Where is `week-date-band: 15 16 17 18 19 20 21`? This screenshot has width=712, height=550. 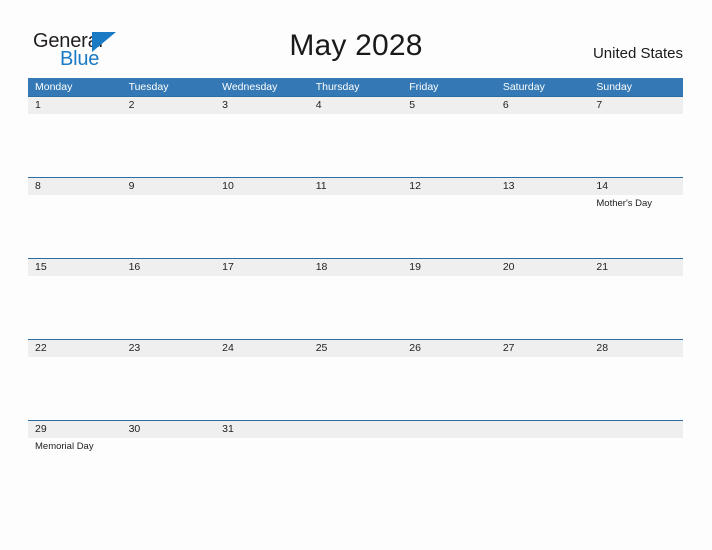
week-date-band: 15 16 17 18 19 20 21 is located at coordinates (355, 267).